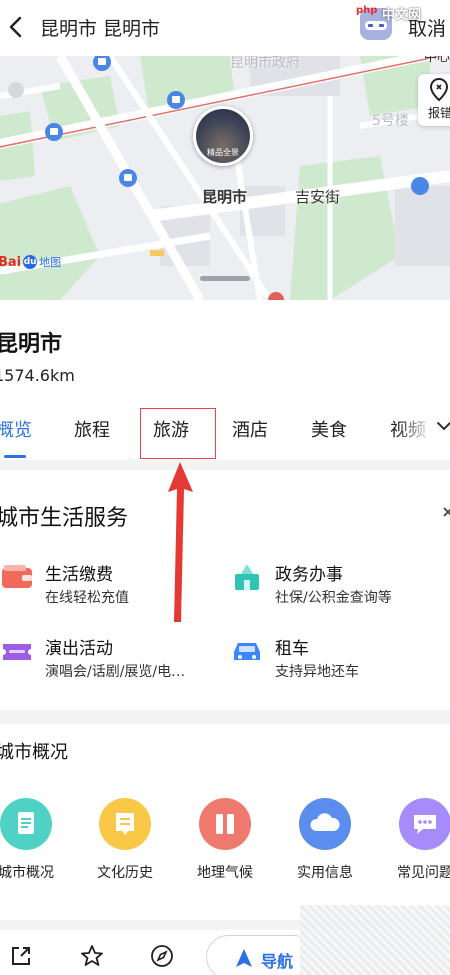  I want to click on map-label-government: 昆明市政府, so click(265, 63).